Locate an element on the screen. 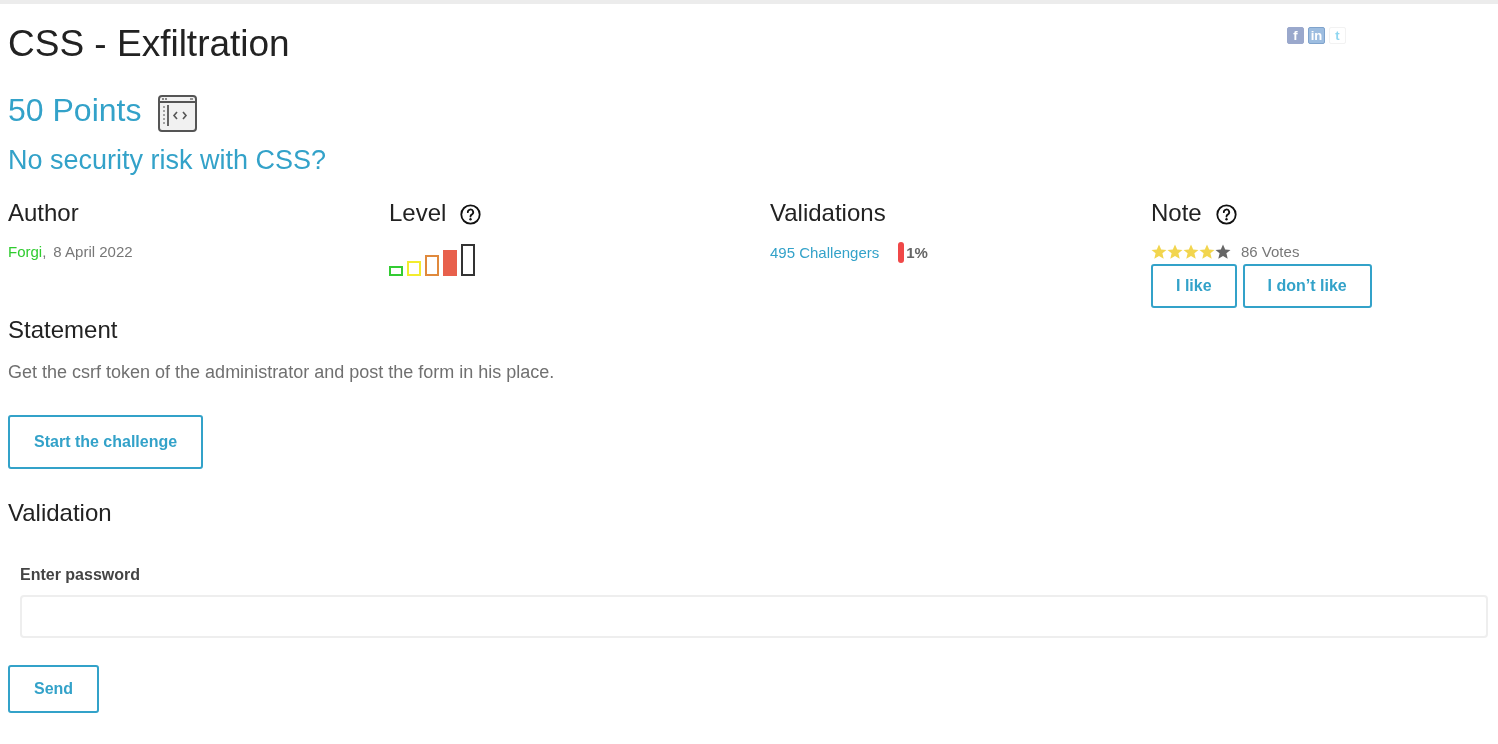  start-challenge-button: Start the challenge is located at coordinates (106, 442).